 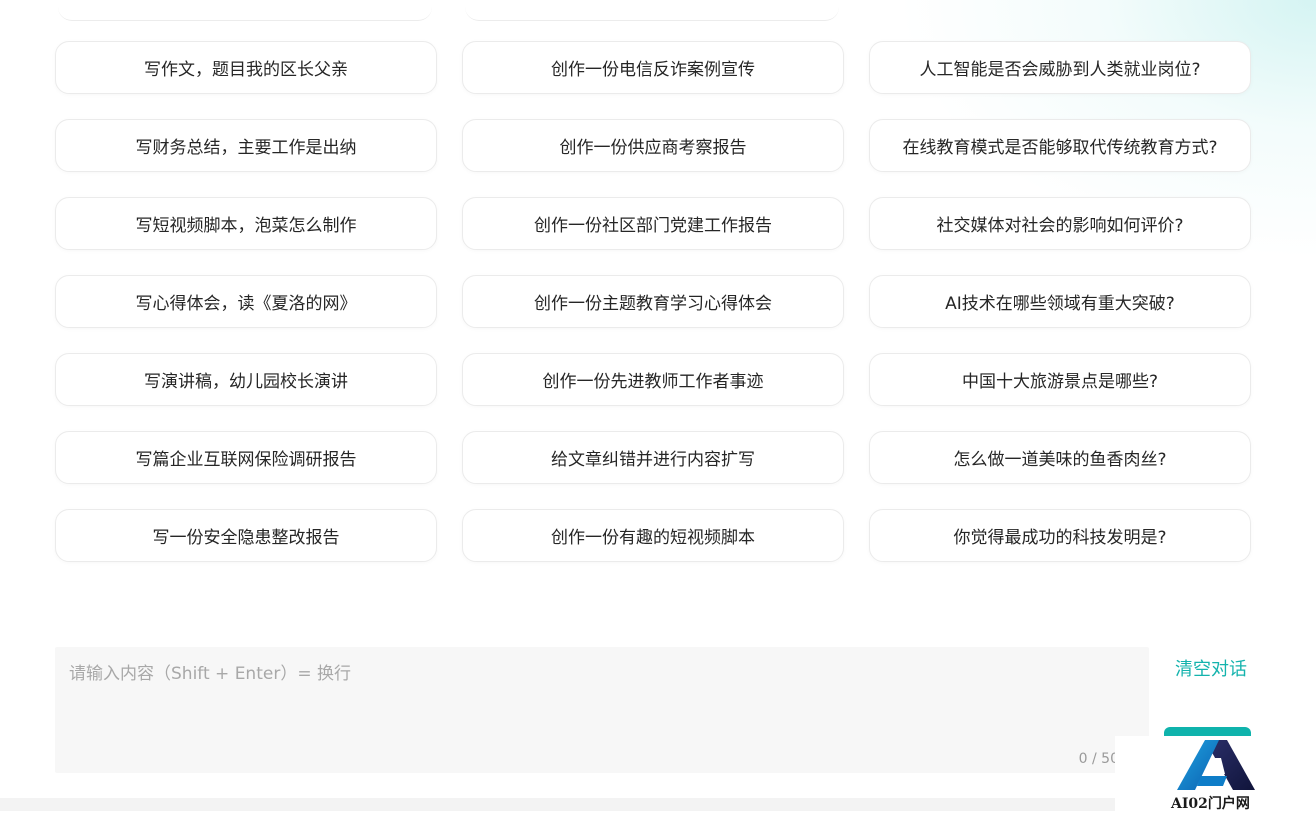 What do you see at coordinates (246, 145) in the screenshot?
I see `prompt-suggestion-card: 写财务总结，主要工作是出纳` at bounding box center [246, 145].